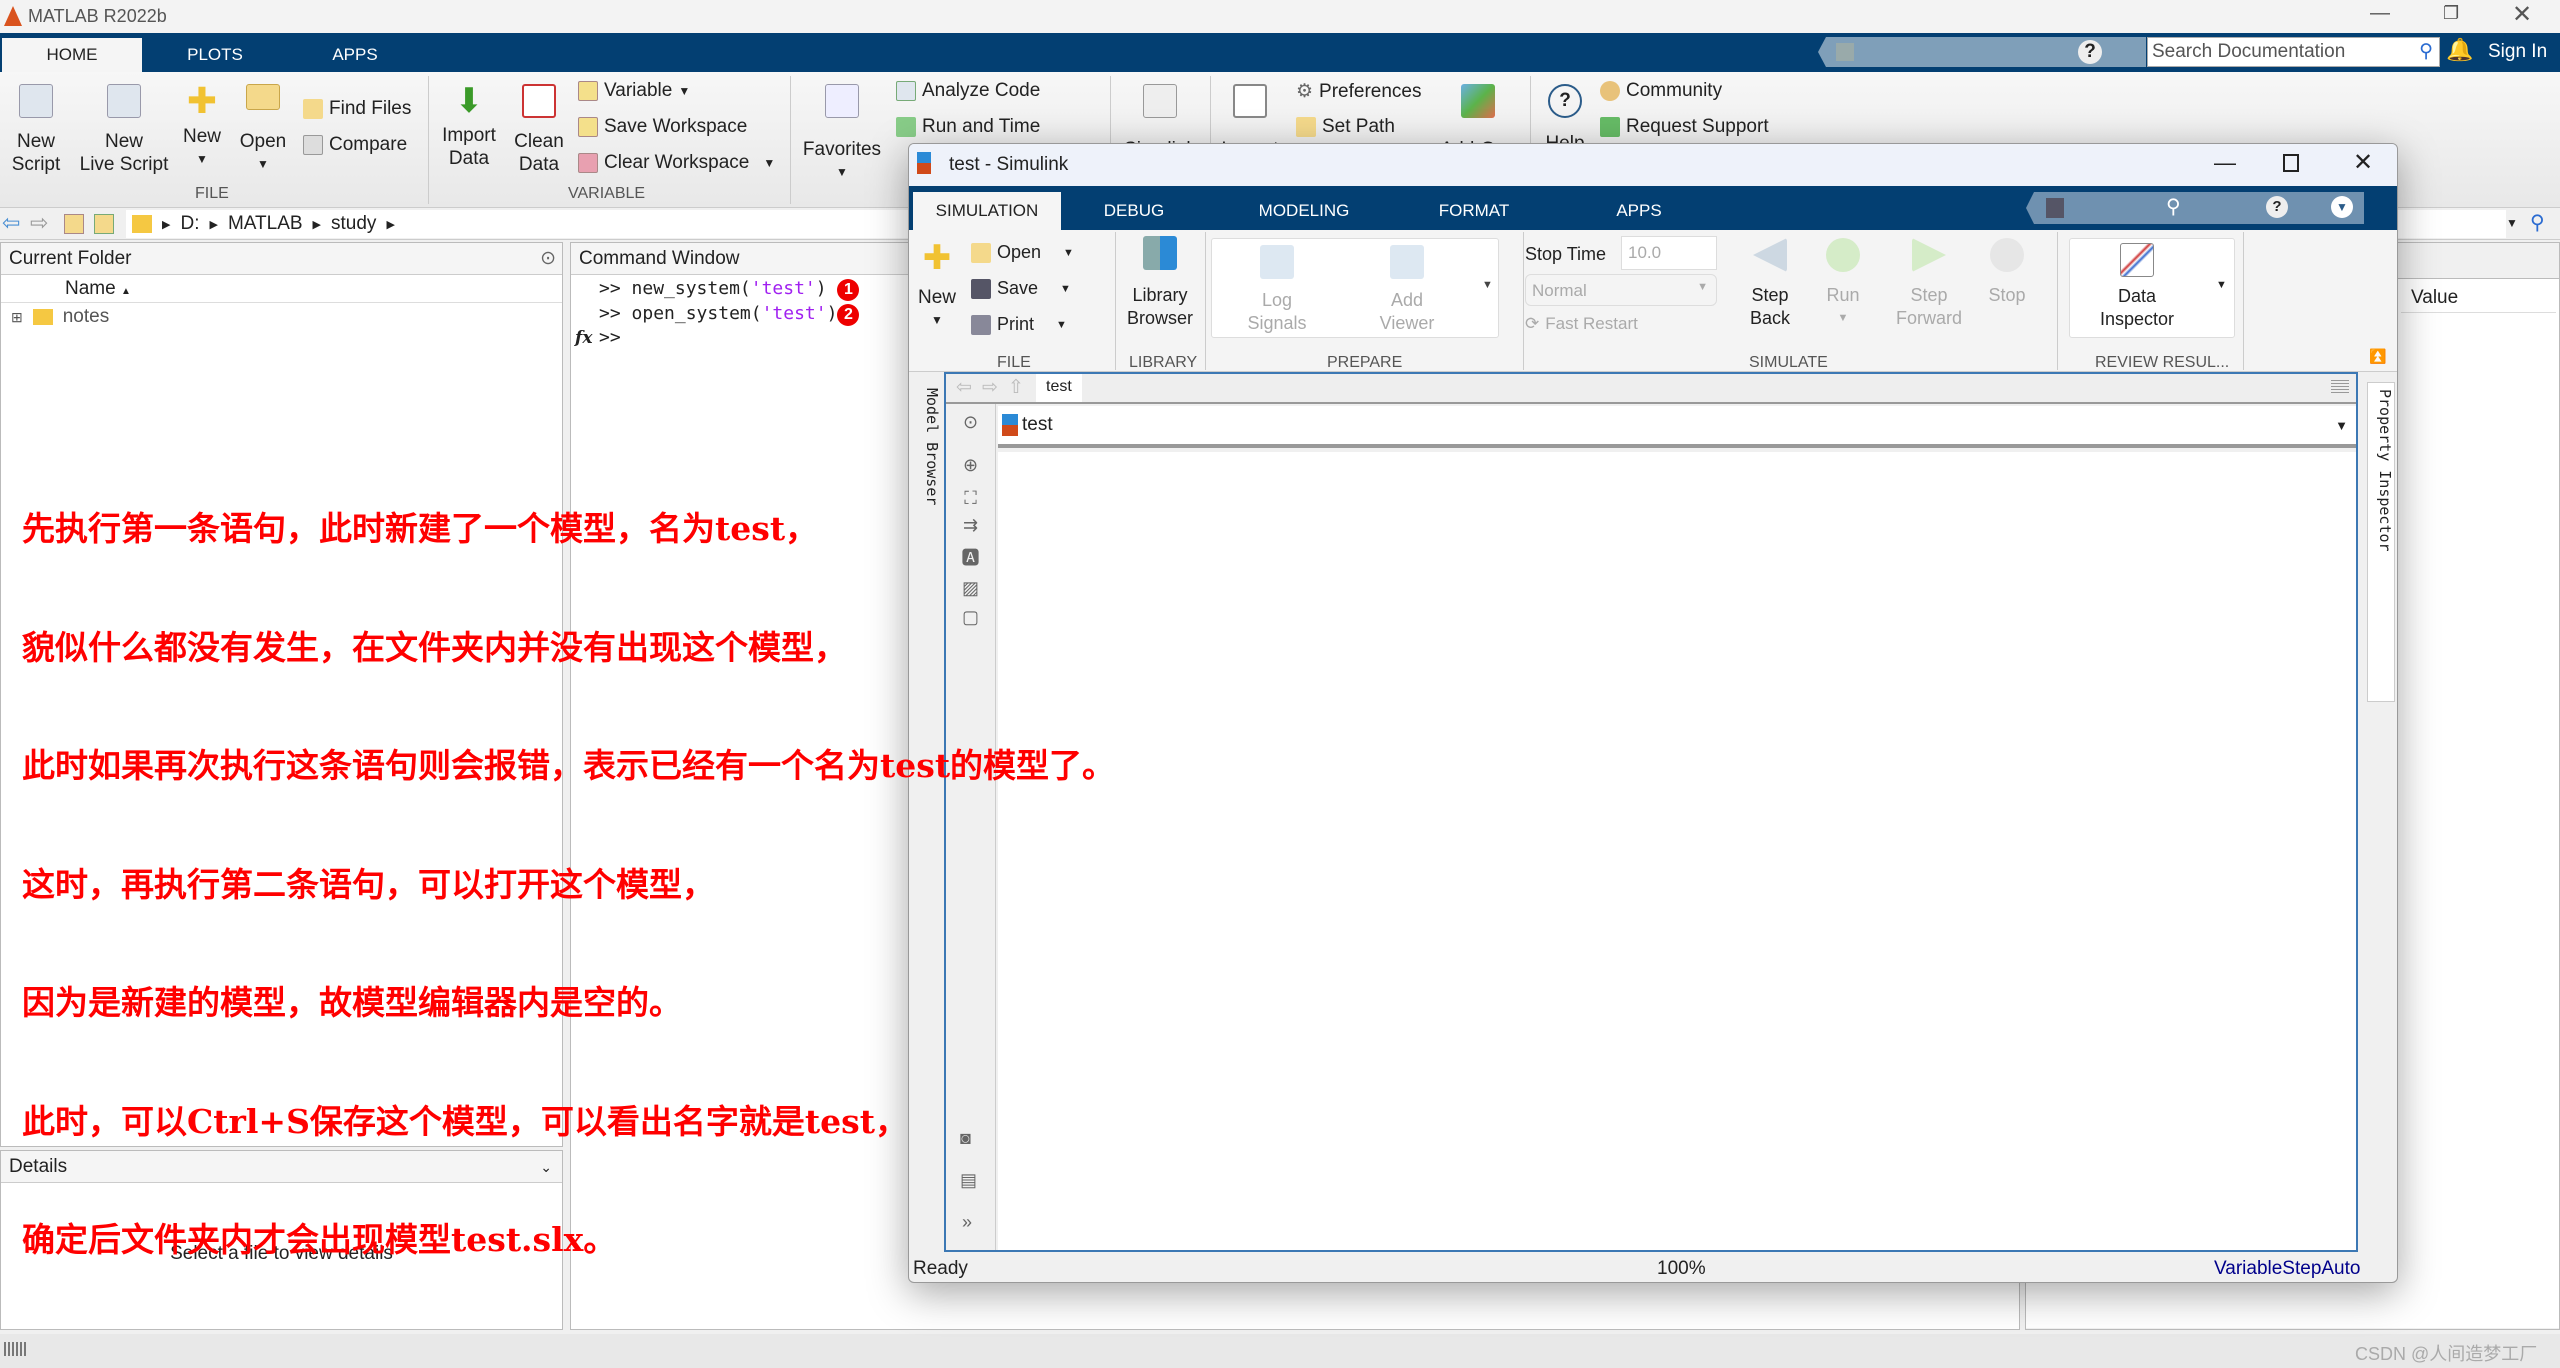 The width and height of the screenshot is (2560, 1368). I want to click on panel-menu-icon: ⊙, so click(548, 259).